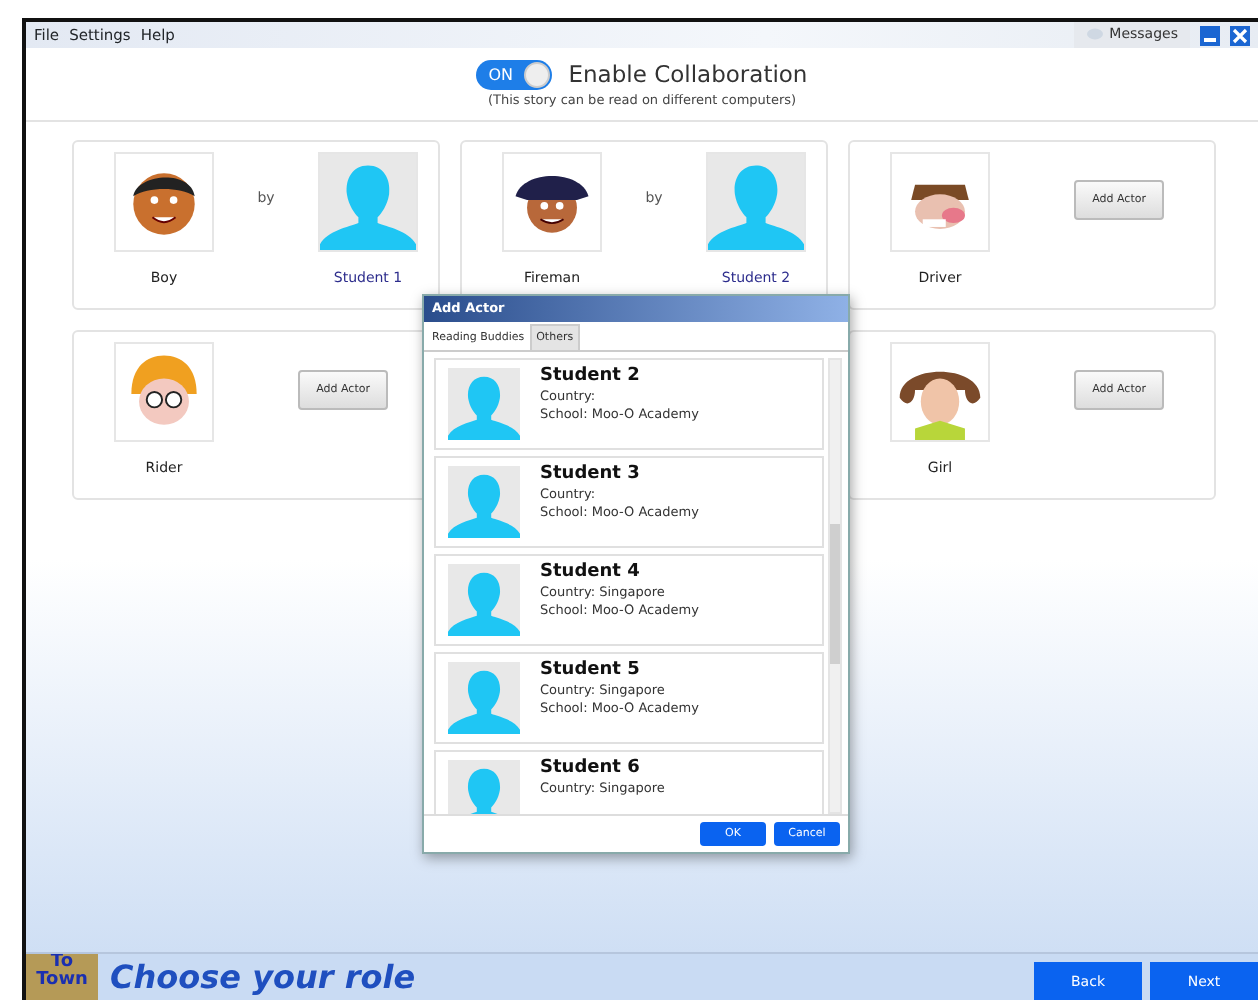 This screenshot has height=1000, width=1258. I want to click on close-icon, so click(1240, 35).